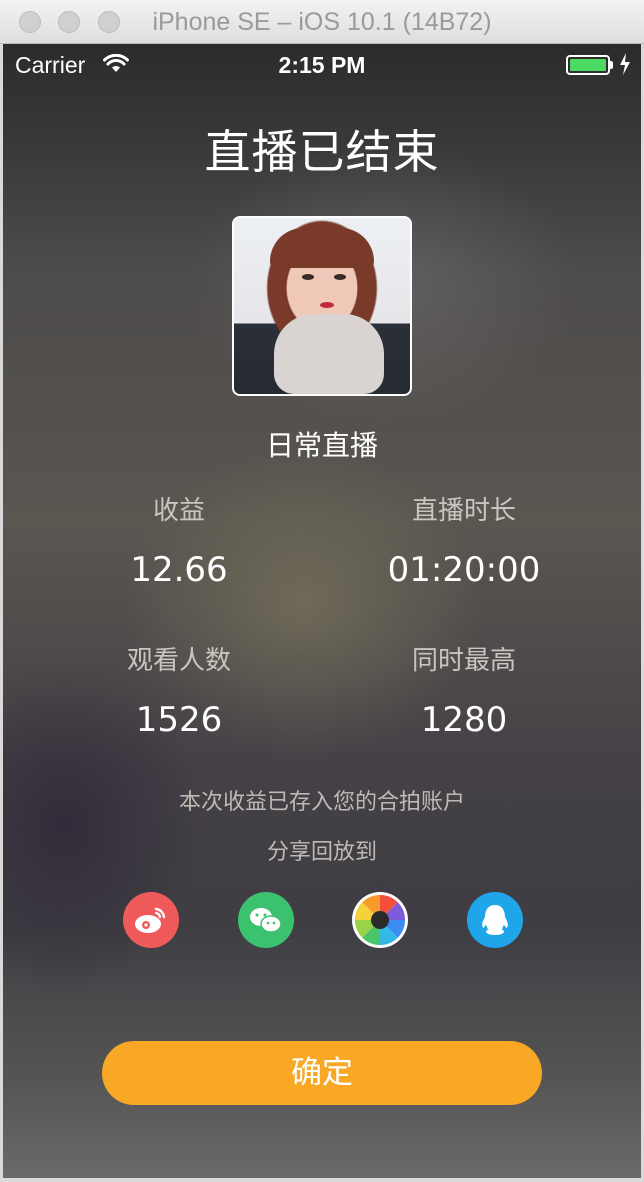 The height and width of the screenshot is (1182, 644). I want to click on status-time: 2:15 PM, so click(322, 65).